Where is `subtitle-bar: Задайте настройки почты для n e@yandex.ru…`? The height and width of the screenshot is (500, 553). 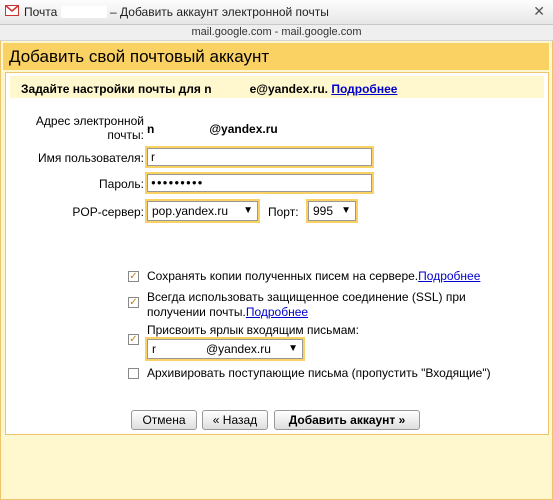 subtitle-bar: Задайте настройки почты для n e@yandex.ru… is located at coordinates (277, 87).